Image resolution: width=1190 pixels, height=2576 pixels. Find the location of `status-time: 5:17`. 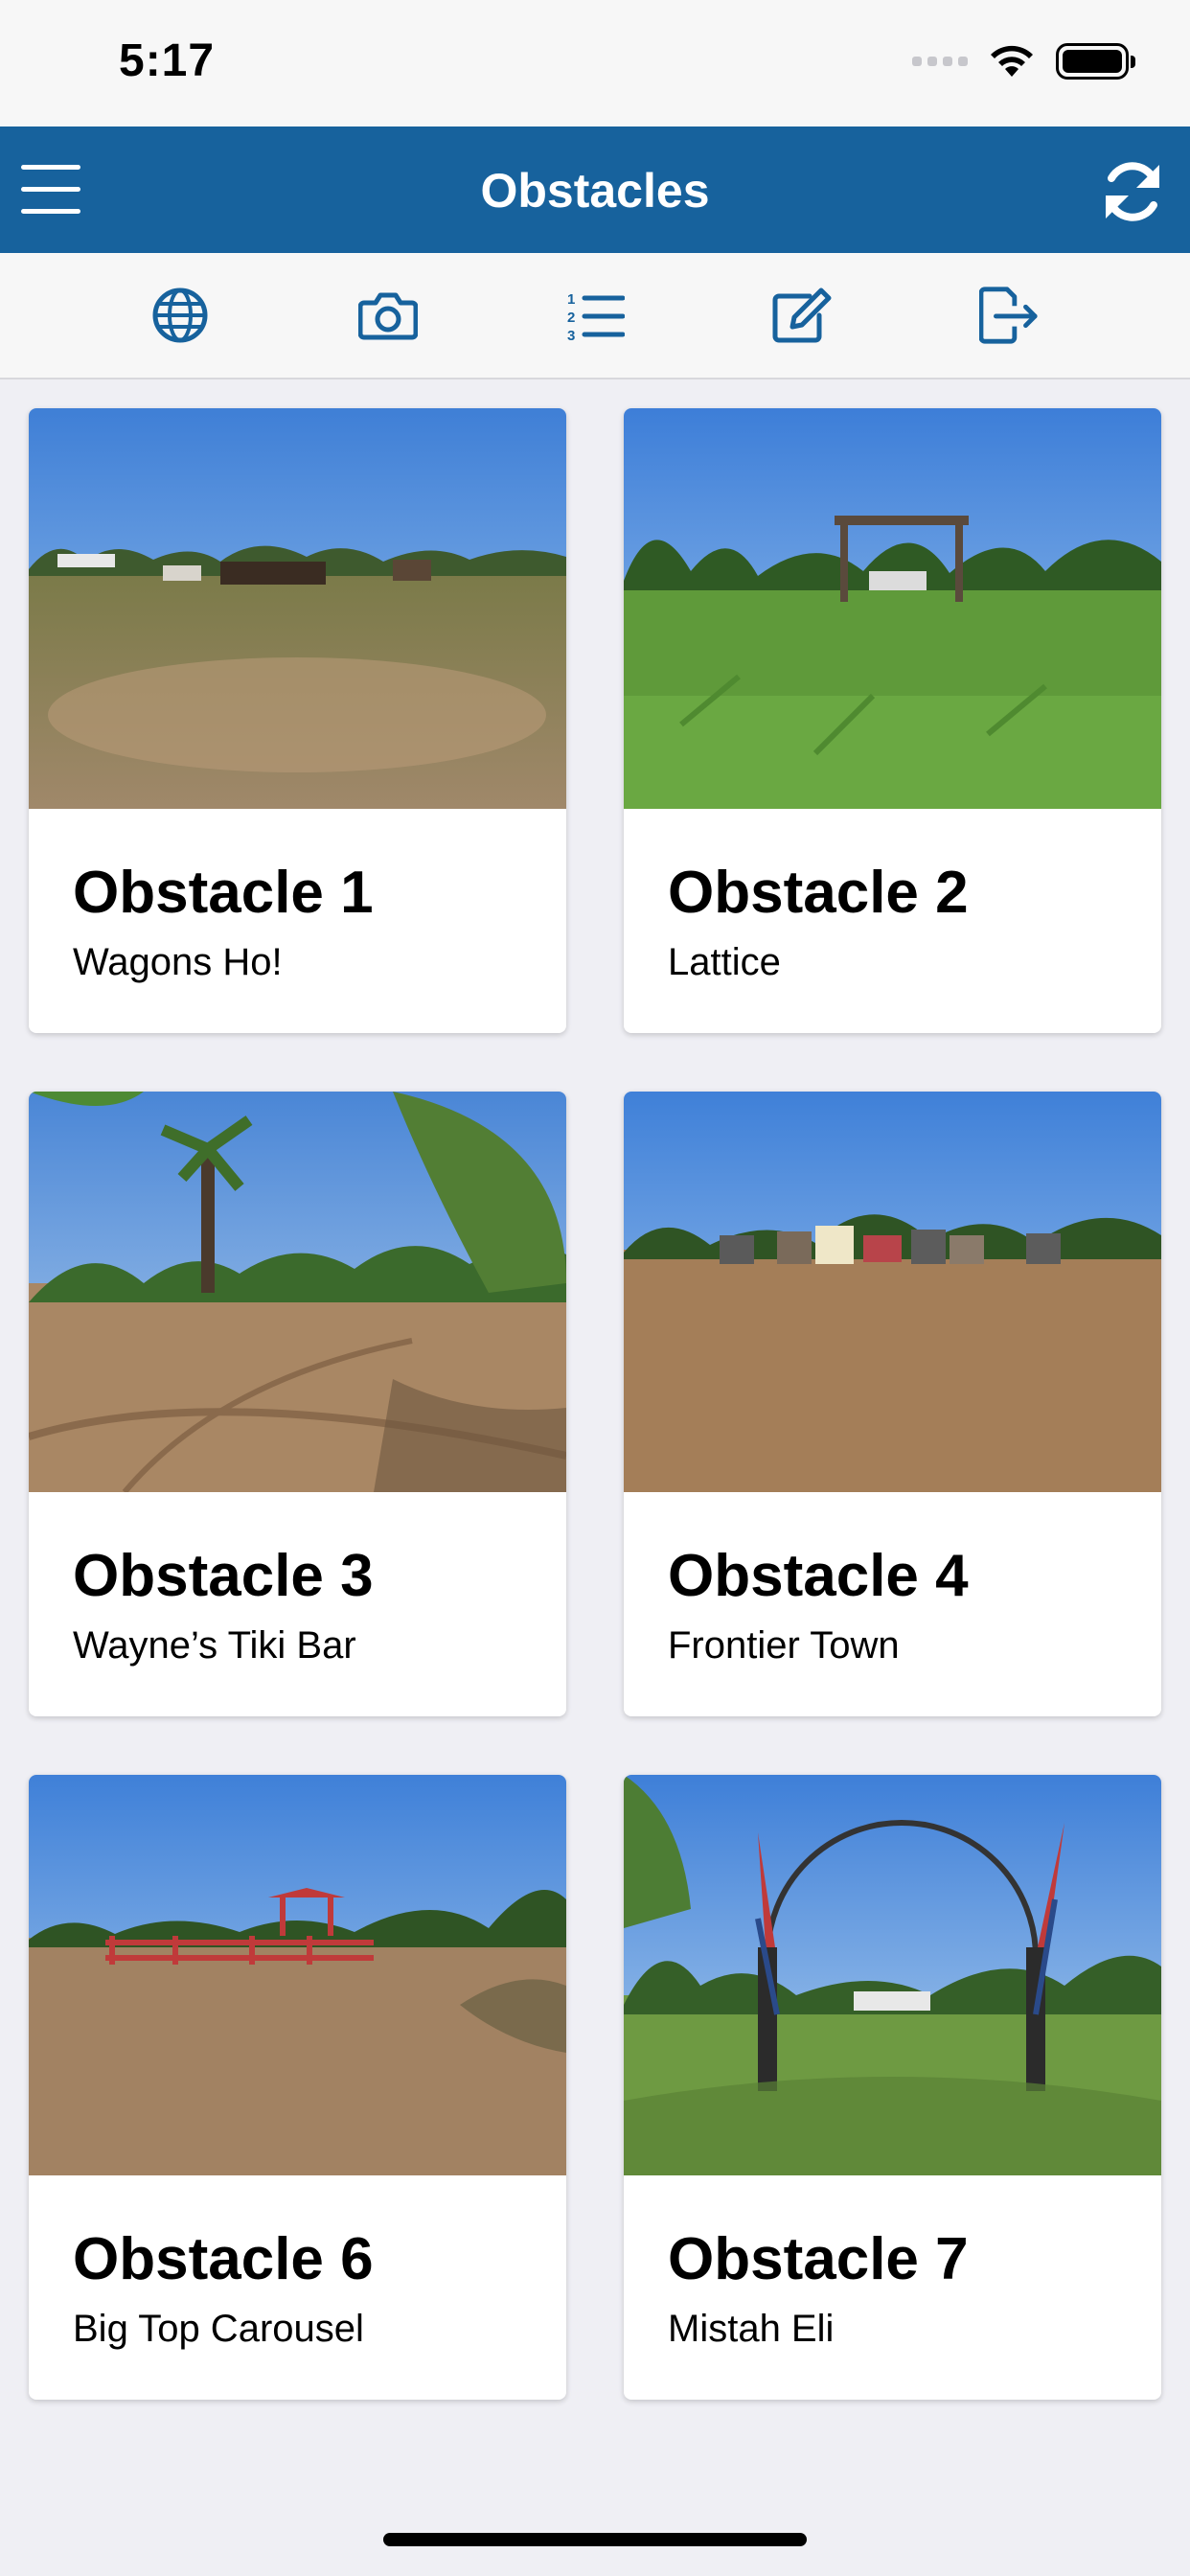

status-time: 5:17 is located at coordinates (167, 60).